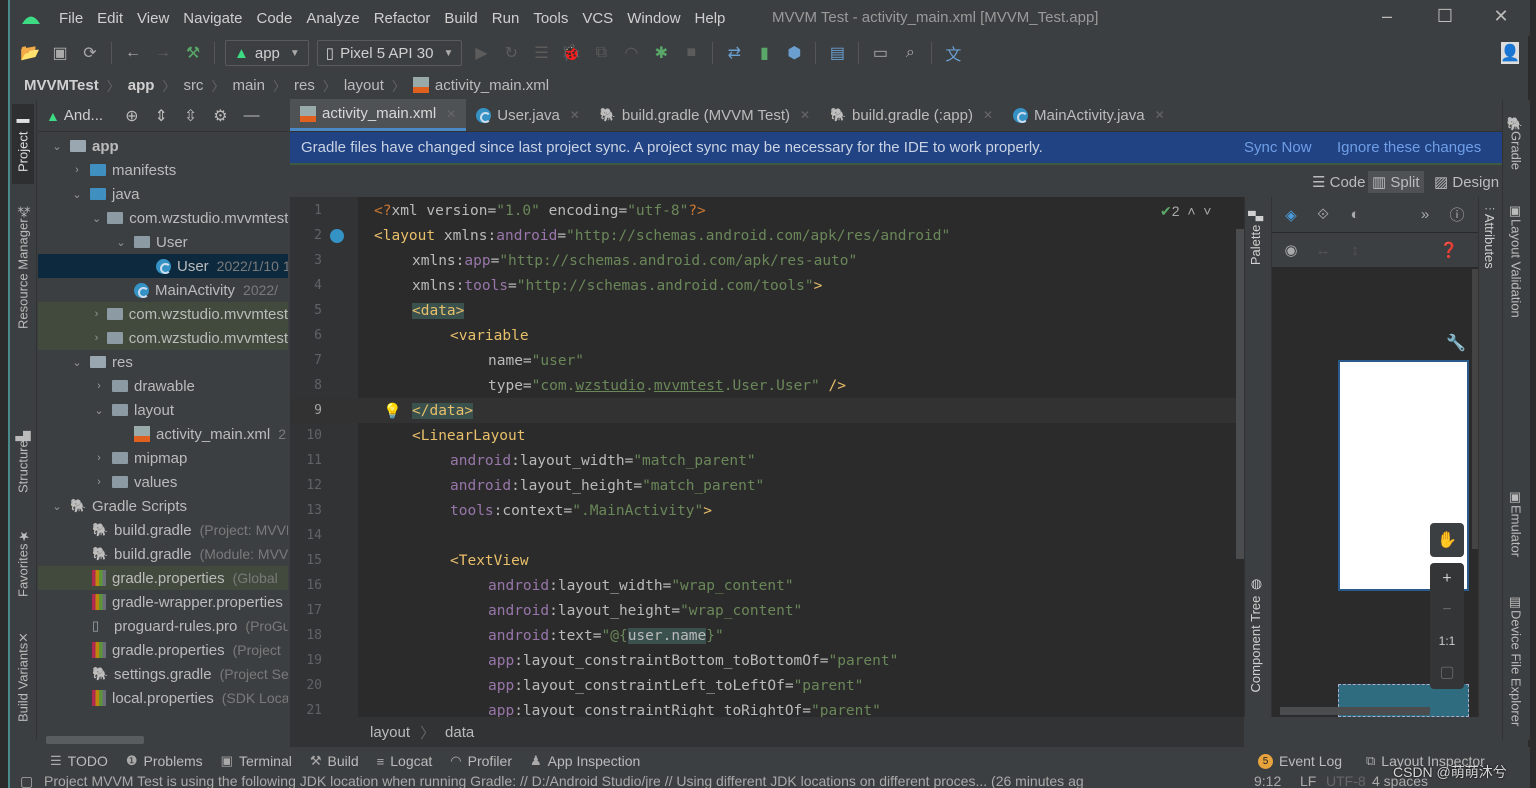 The image size is (1536, 788). I want to click on code-breadcrumb-layout: layout, so click(390, 732).